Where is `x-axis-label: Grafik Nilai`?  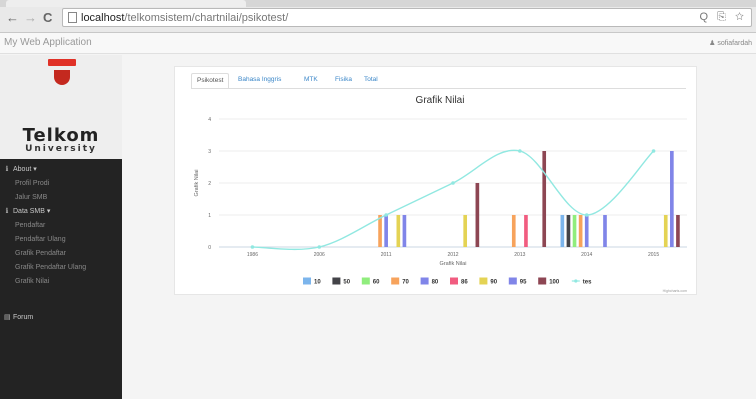 x-axis-label: Grafik Nilai is located at coordinates (453, 264).